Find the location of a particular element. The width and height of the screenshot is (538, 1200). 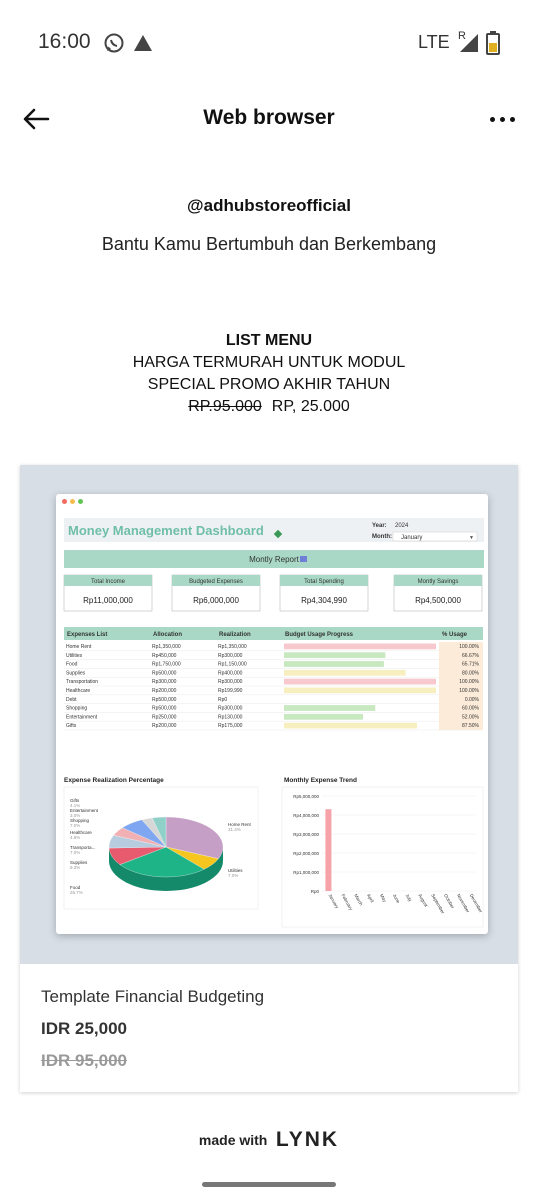

pie-label-pct: 4.6% is located at coordinates (75, 837).